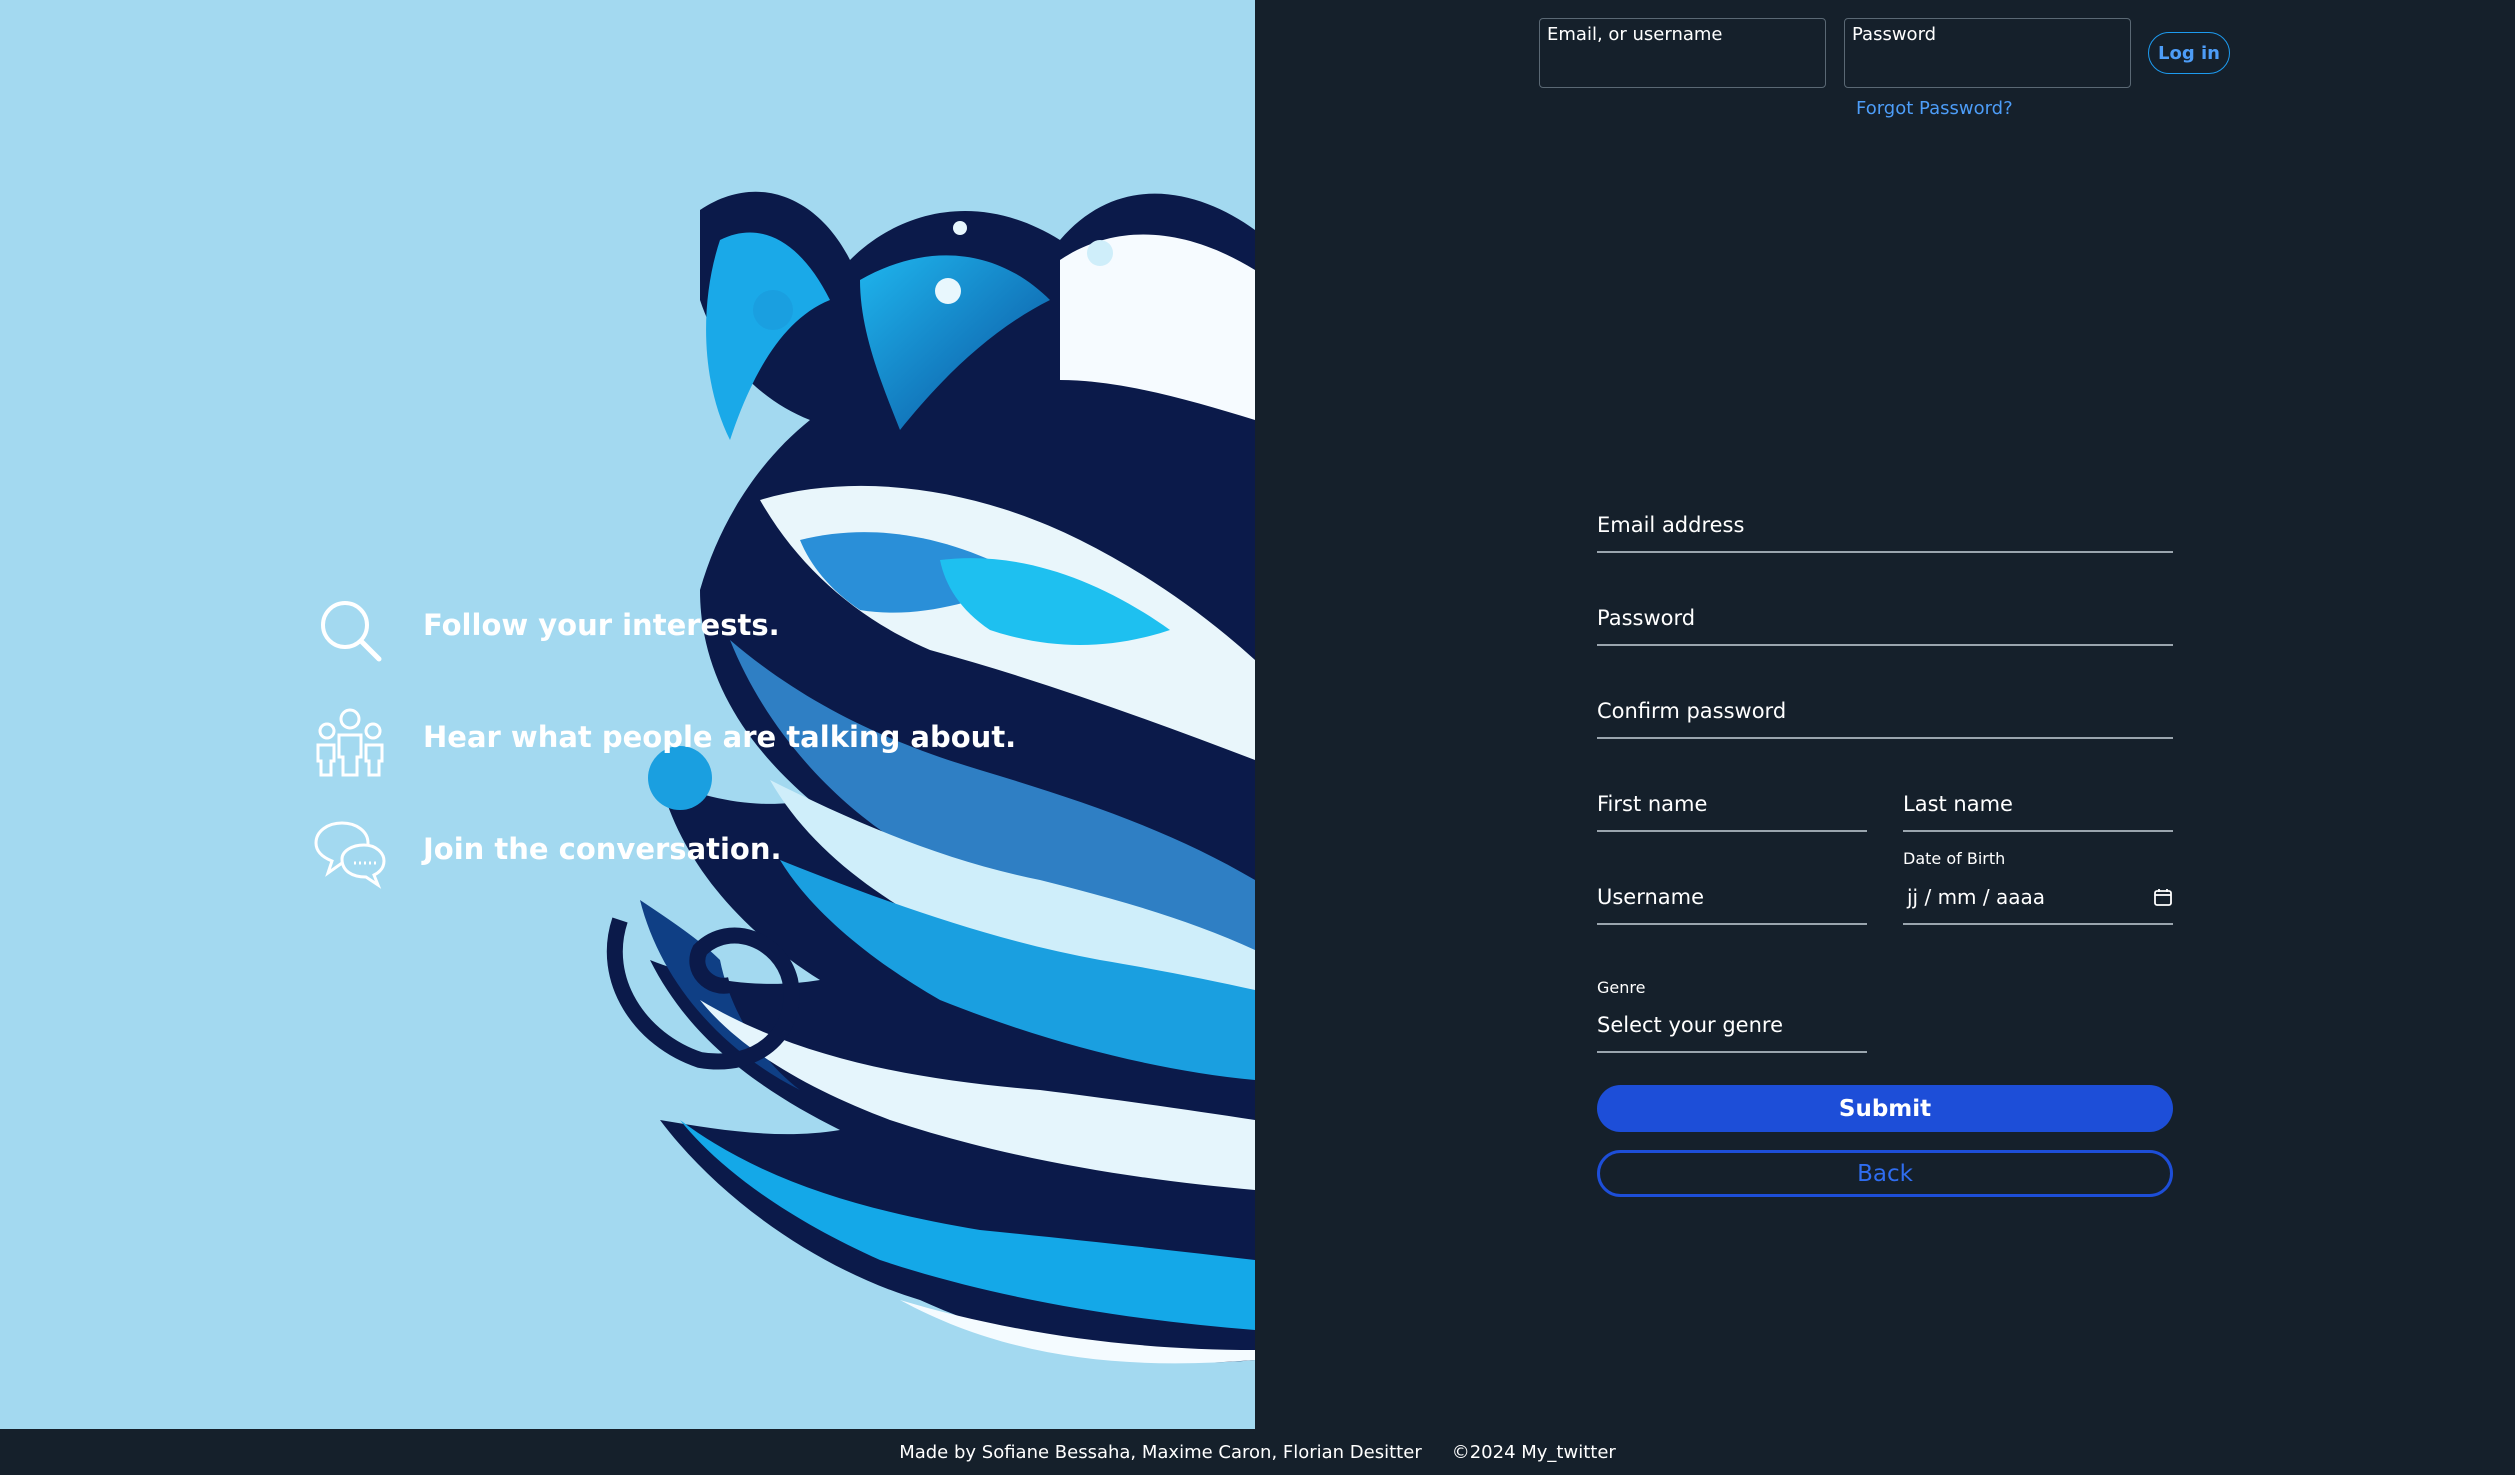  What do you see at coordinates (2163, 897) in the screenshot?
I see `calendar-icon` at bounding box center [2163, 897].